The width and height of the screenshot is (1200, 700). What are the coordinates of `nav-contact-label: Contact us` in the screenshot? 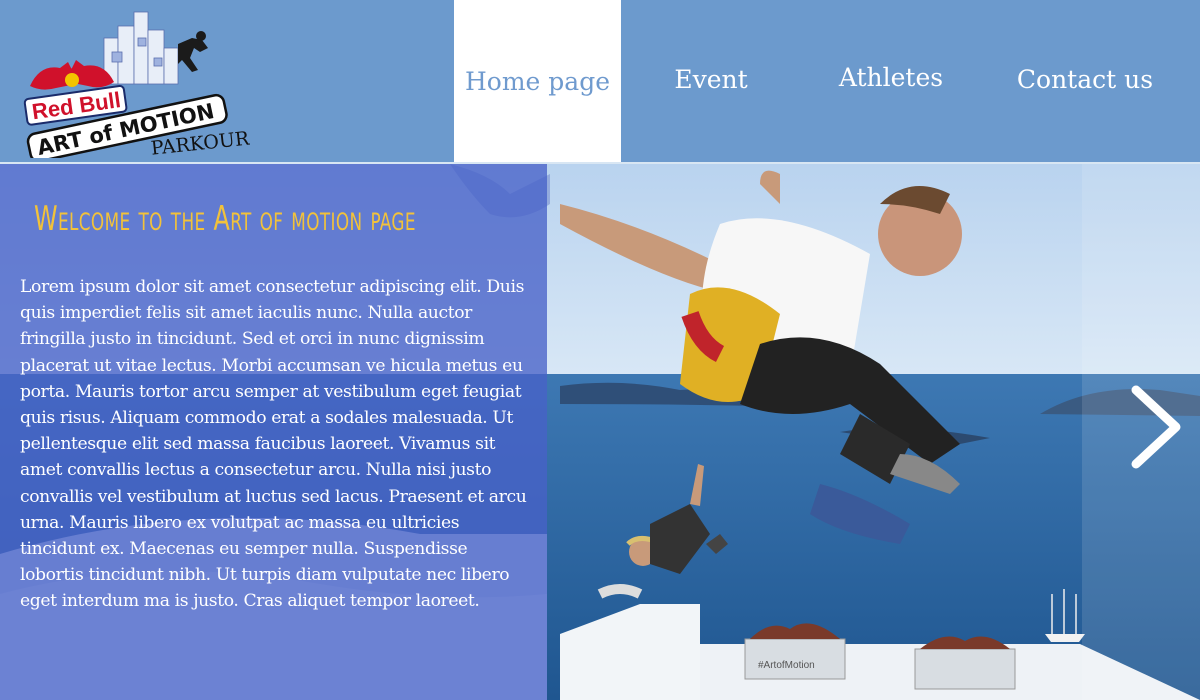 It's located at (1085, 79).